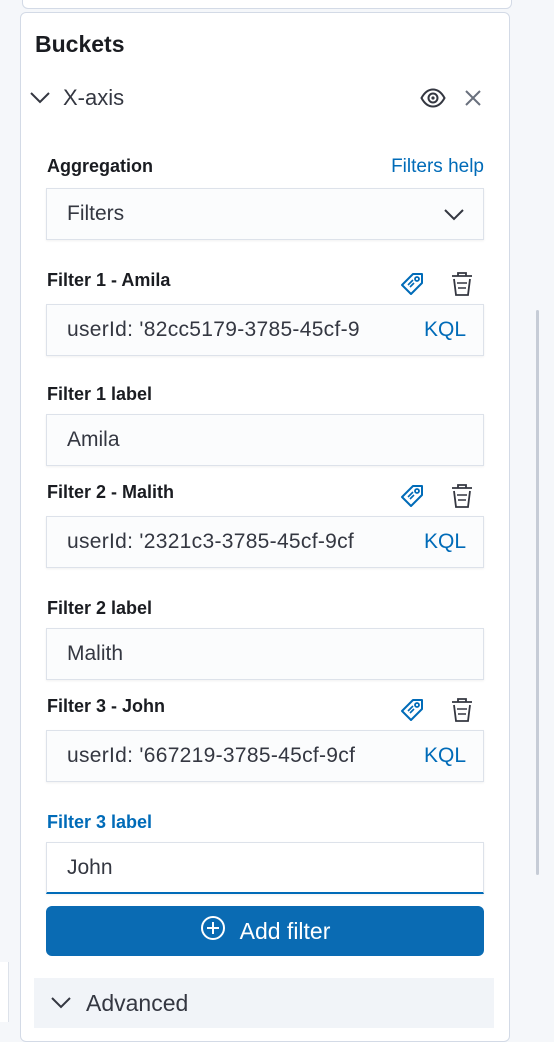 The image size is (554, 1042). I want to click on filter-1-title: Filter 1 - Amila, so click(109, 280).